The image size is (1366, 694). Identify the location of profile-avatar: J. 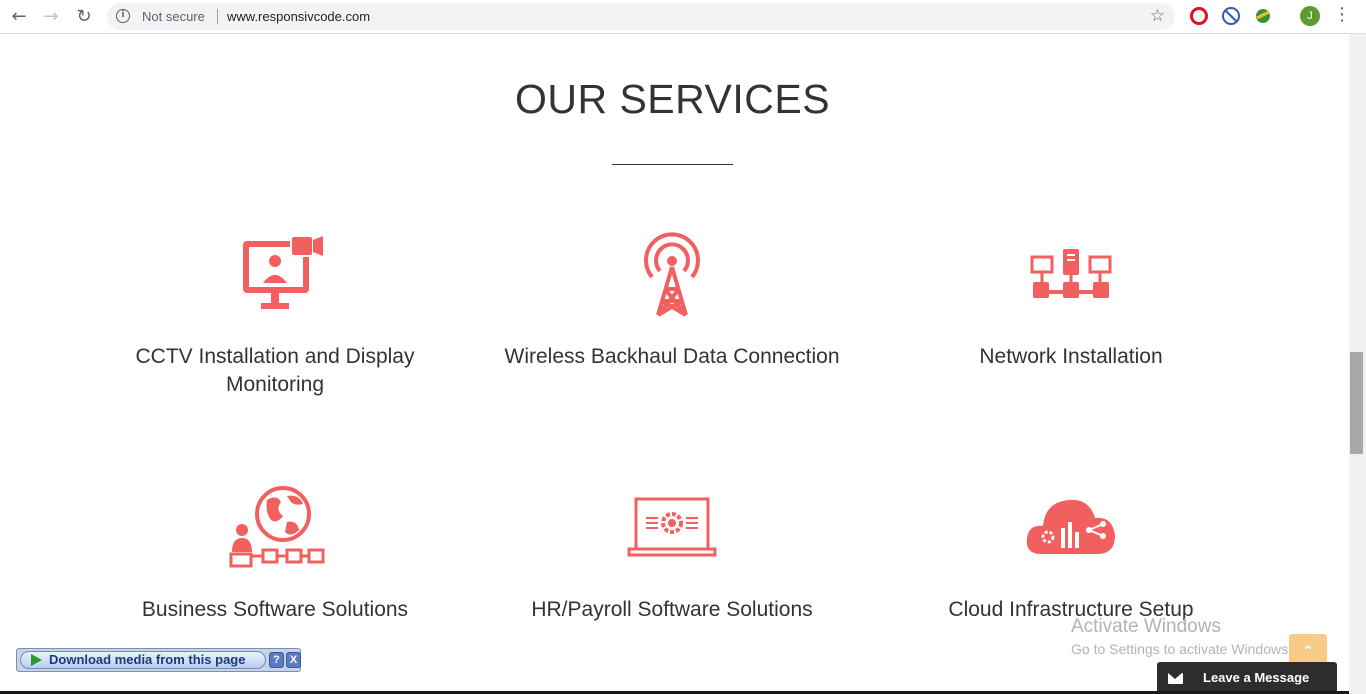
(1310, 16).